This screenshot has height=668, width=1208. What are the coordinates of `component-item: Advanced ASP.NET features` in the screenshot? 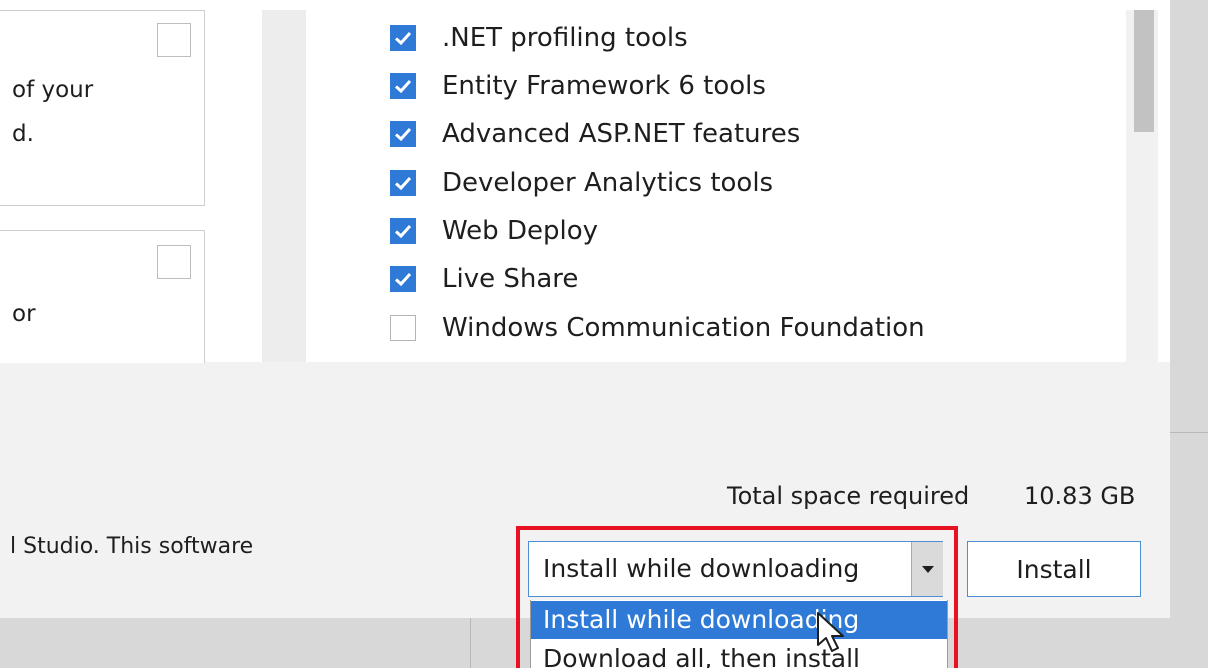 It's located at (595, 134).